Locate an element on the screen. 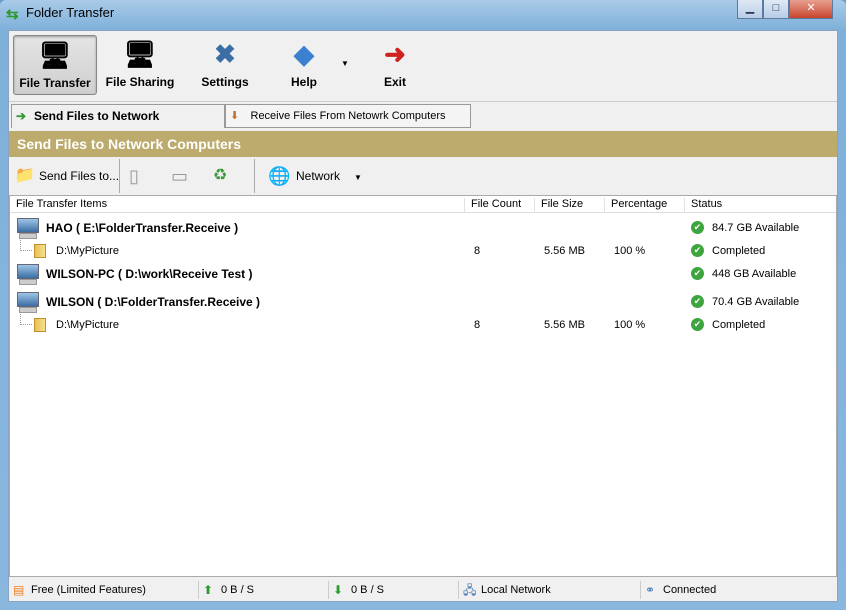  remove-folder-button: ▭ is located at coordinates (183, 176).